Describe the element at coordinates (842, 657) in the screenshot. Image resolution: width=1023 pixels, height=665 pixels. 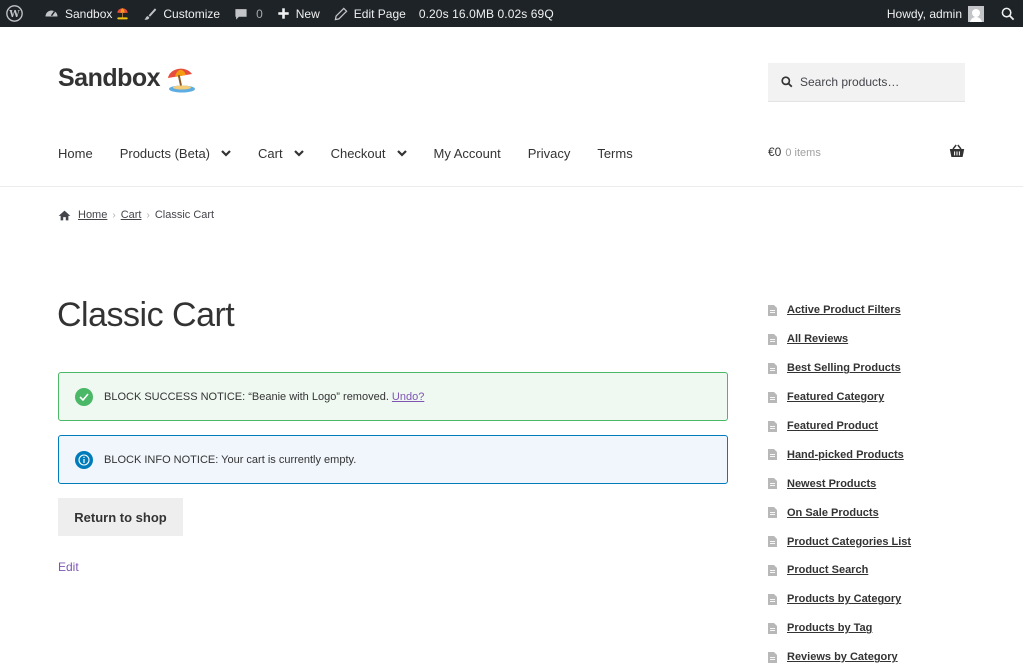
I see `sidebar-link: Reviews by Category` at that location.